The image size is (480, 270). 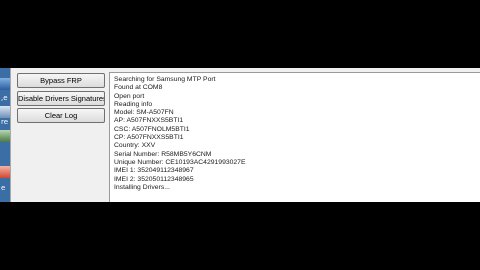 I want to click on bypass-frp-button: Bypass FRP, so click(x=61, y=80).